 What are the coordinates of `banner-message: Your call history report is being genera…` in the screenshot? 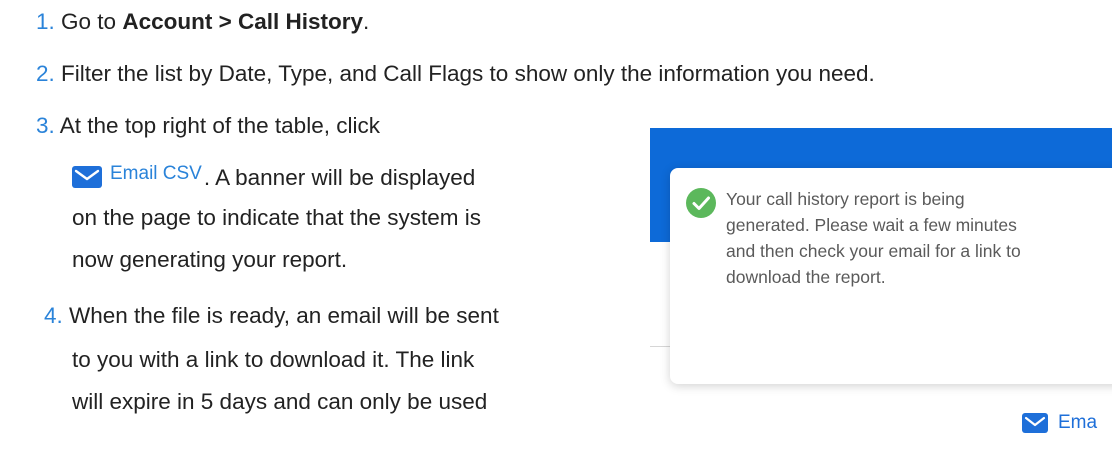 It's located at (873, 238).